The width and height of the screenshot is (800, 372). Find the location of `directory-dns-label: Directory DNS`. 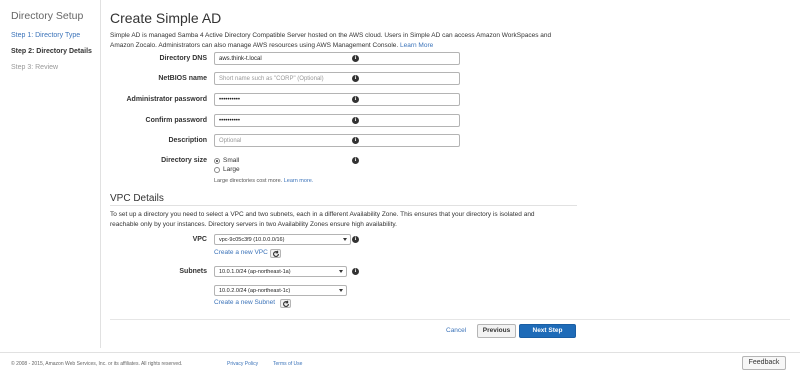

directory-dns-label: Directory DNS is located at coordinates (183, 58).